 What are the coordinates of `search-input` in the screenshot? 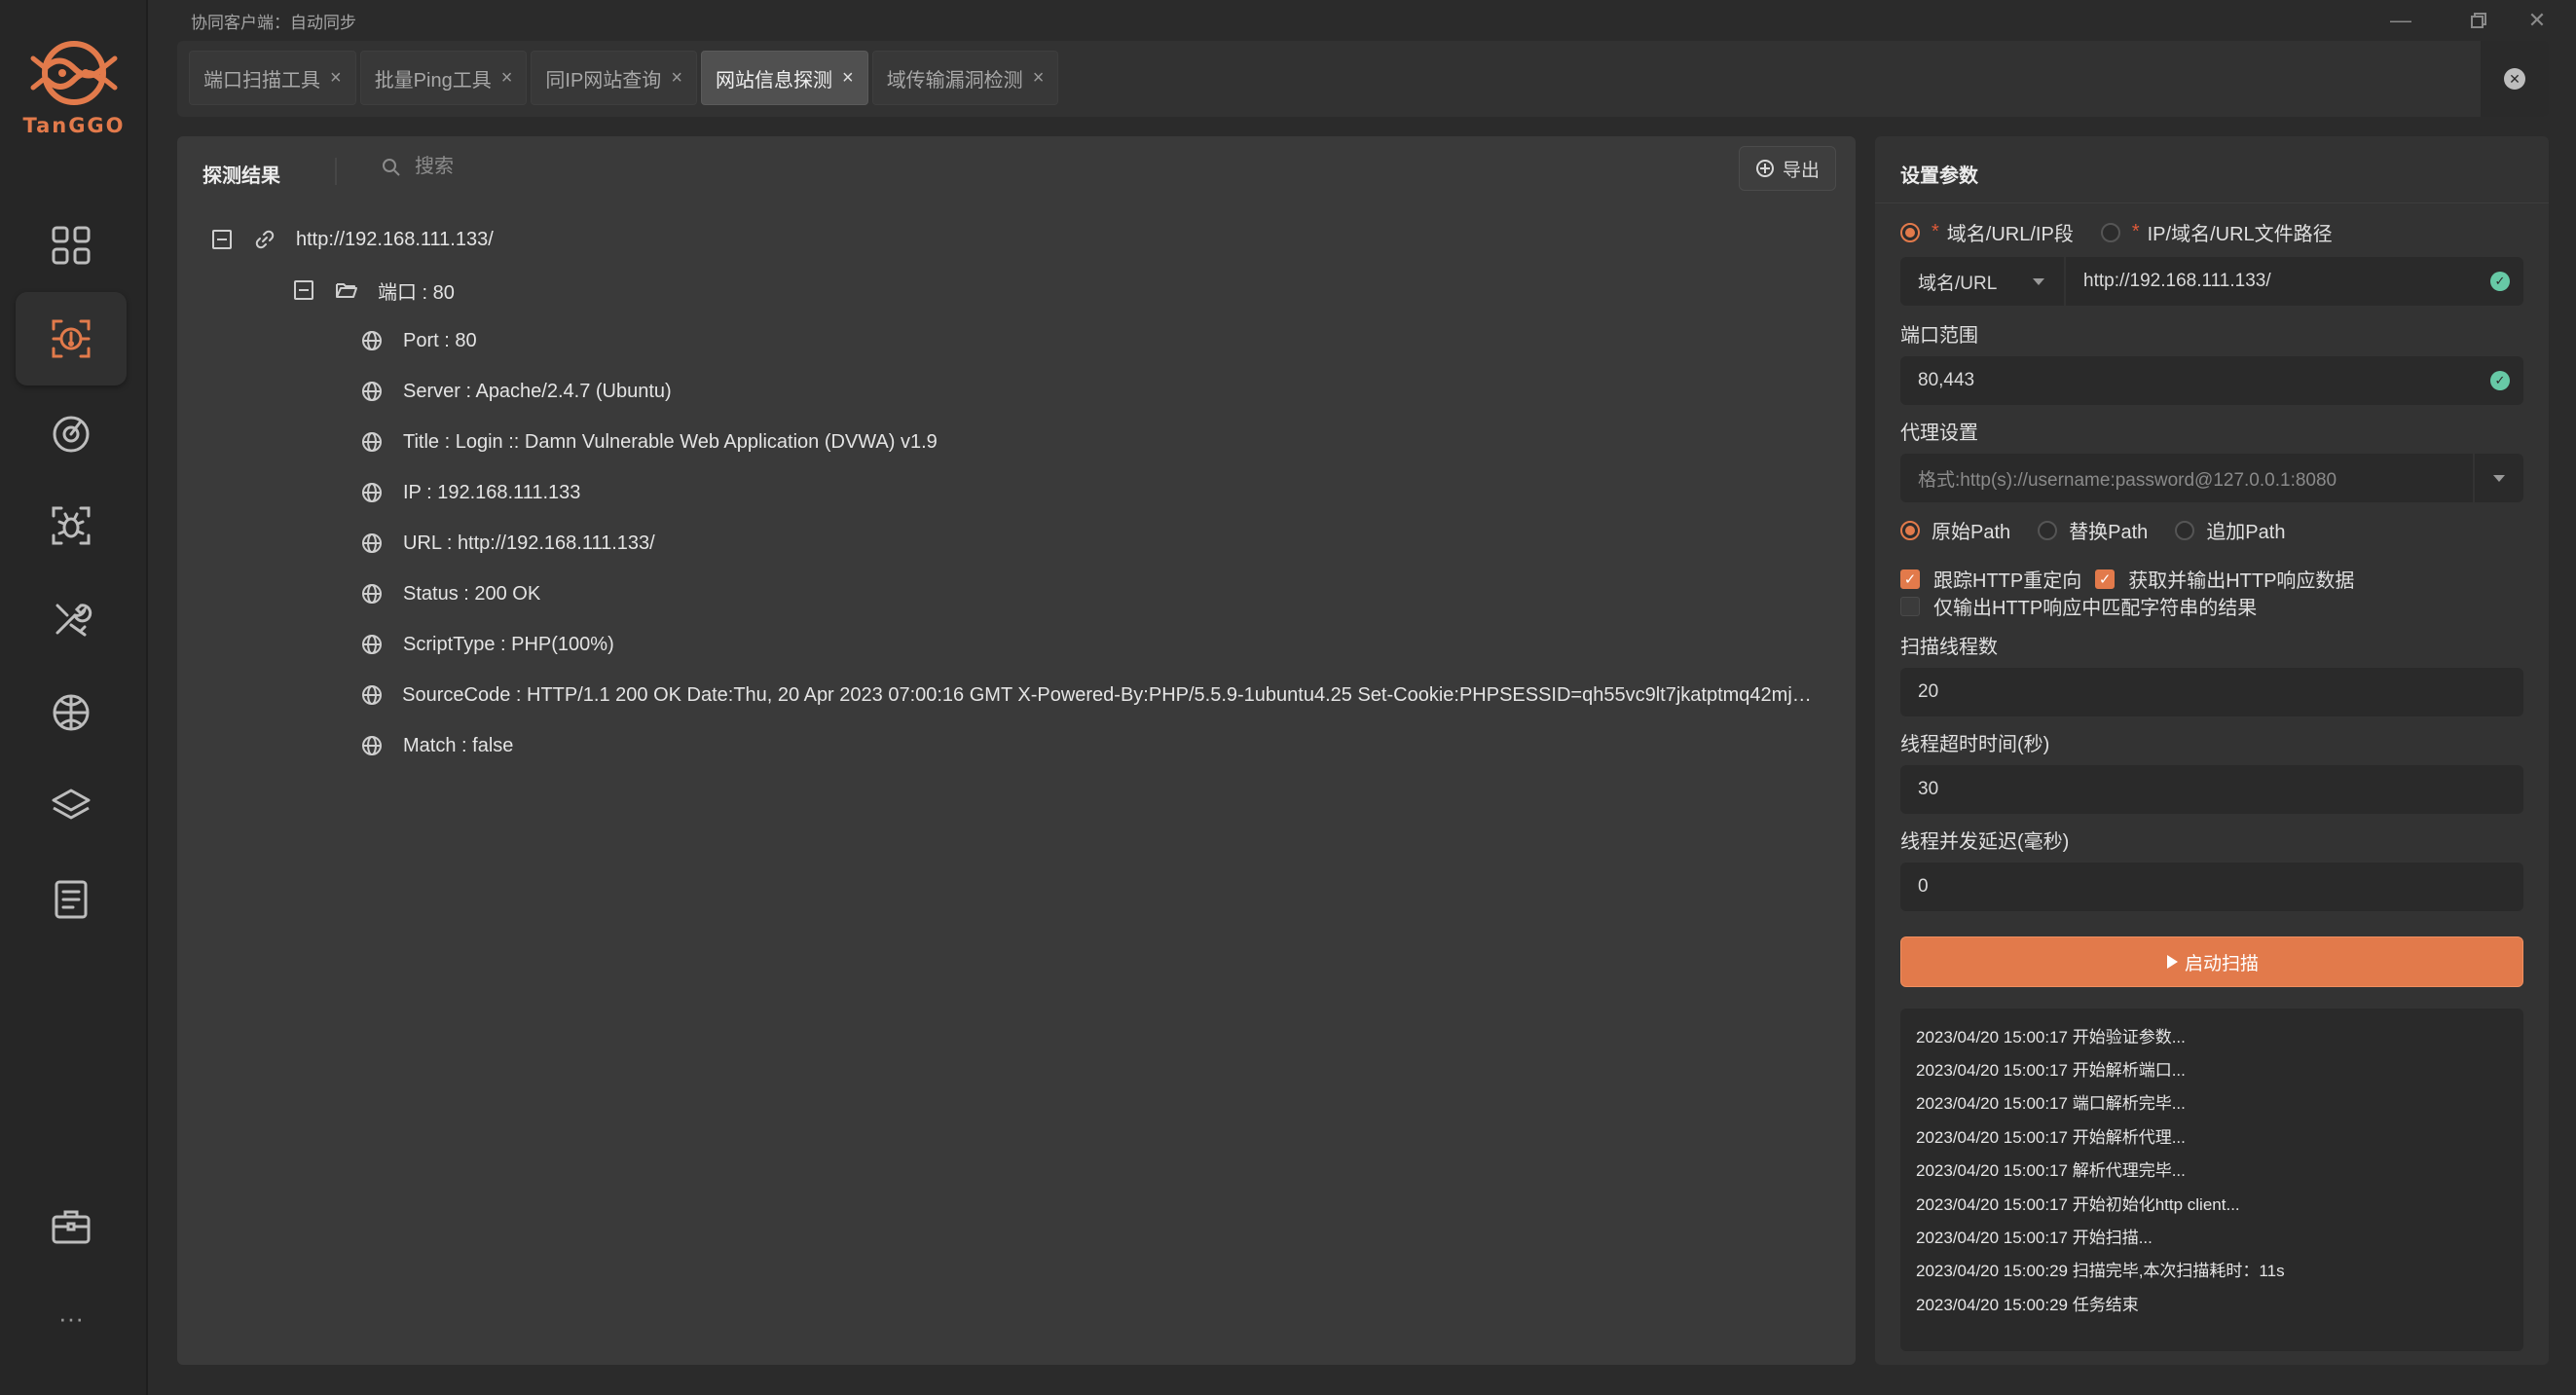 It's located at (561, 167).